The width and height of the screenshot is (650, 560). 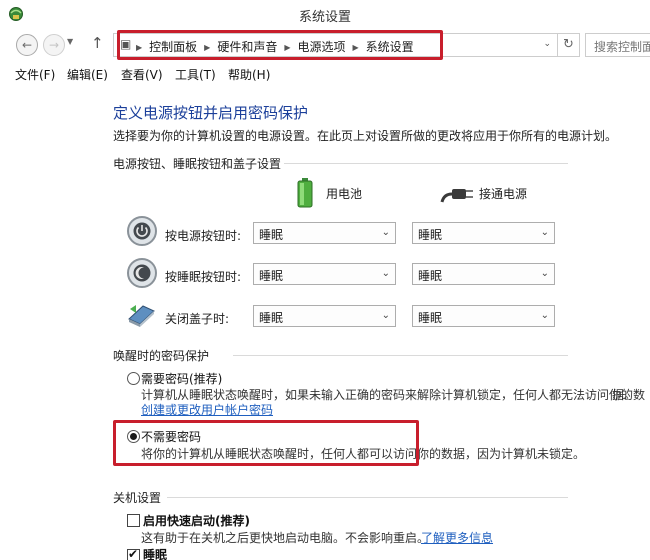 I want to click on fast-startup-label: 启用快速启动(推荐), so click(x=196, y=520).